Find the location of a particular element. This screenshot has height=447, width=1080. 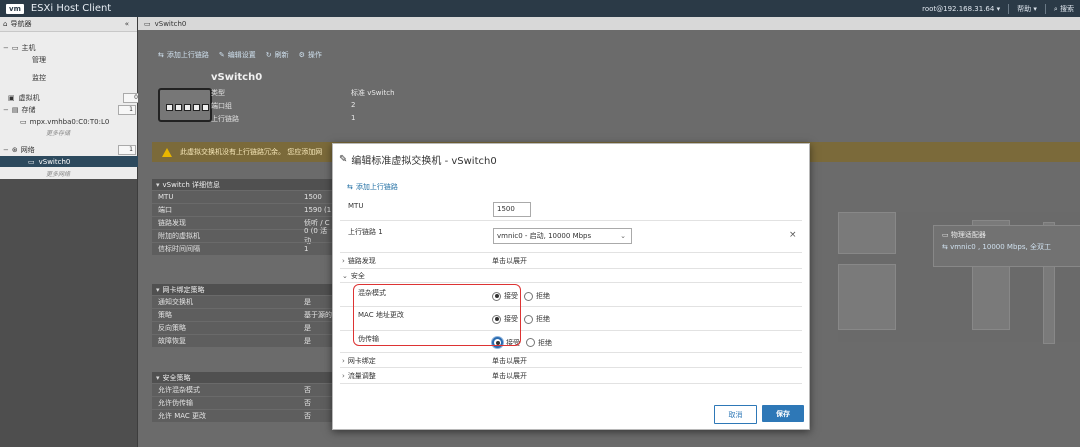

warning-icon is located at coordinates (167, 152).